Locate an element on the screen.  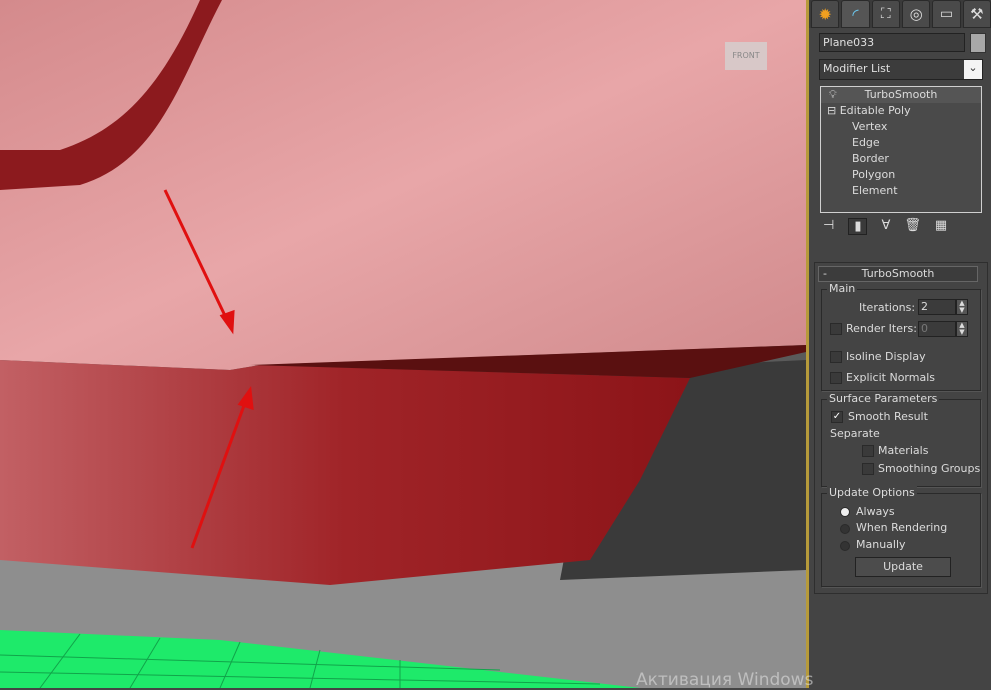
sun-icon: ✹ is located at coordinates (825, 14).